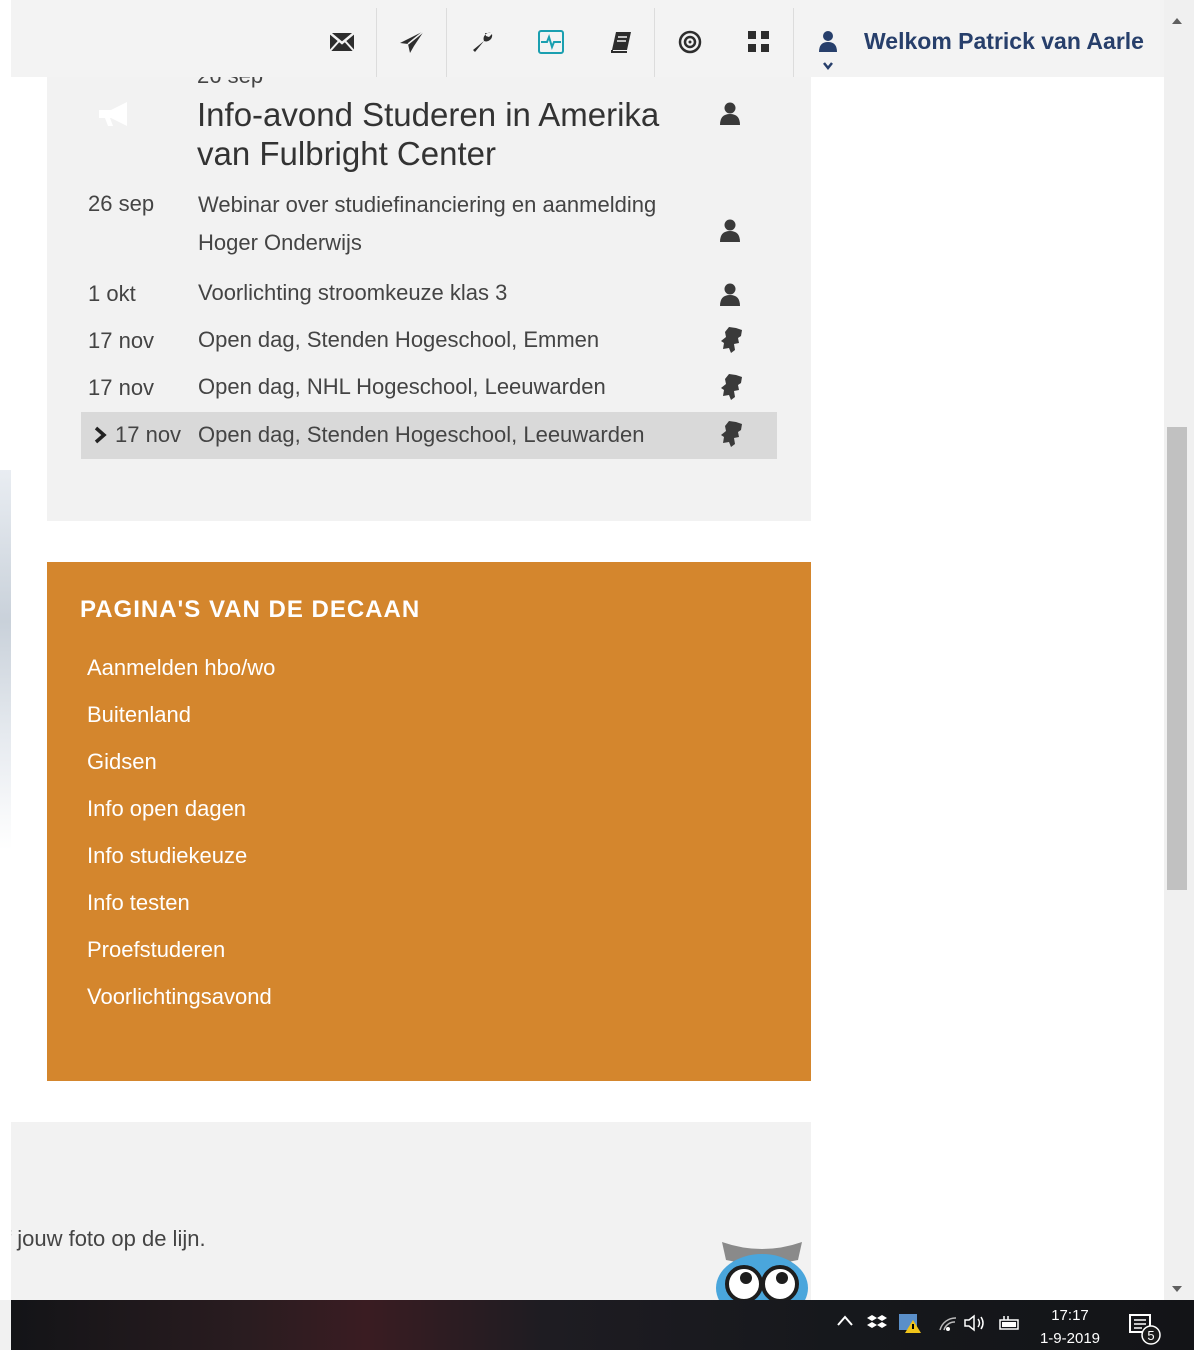  Describe the element at coordinates (828, 44) in the screenshot. I see `user-icon` at that location.